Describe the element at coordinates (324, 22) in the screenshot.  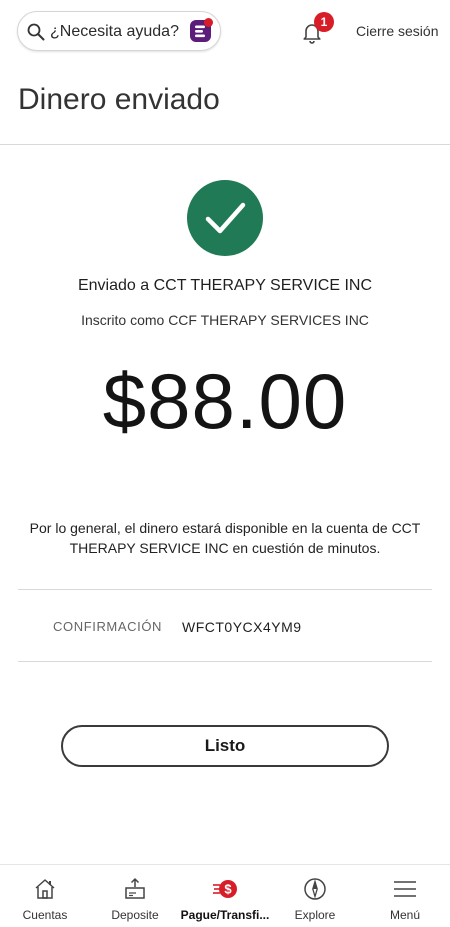
I see `notification-count-badge: 1` at that location.